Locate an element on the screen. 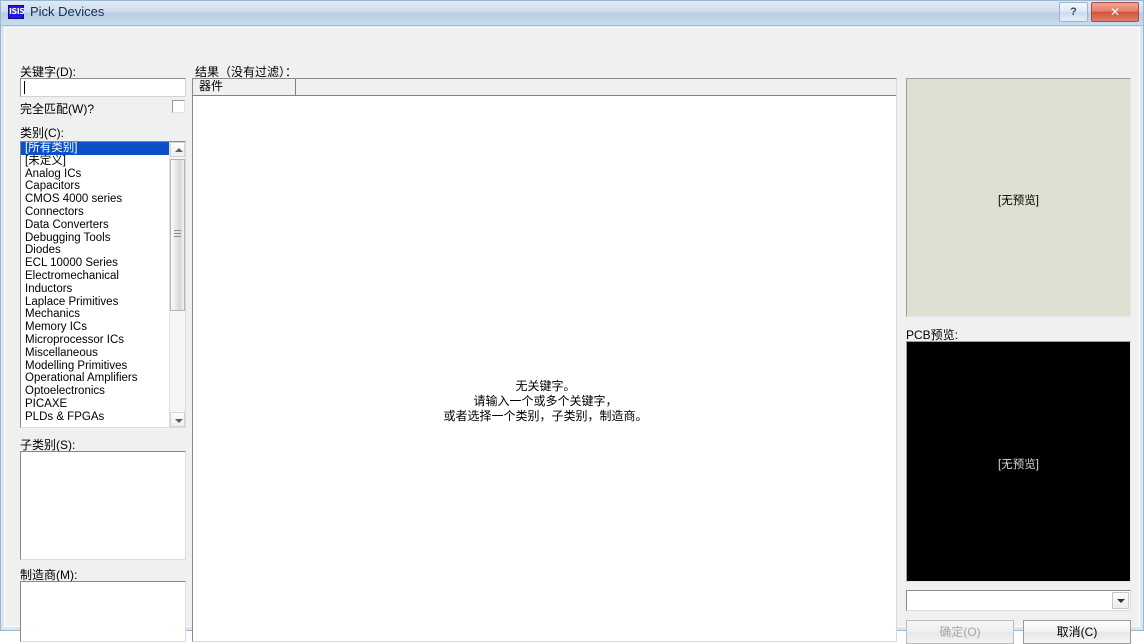 The image size is (1144, 644). schematic-preview-placeholder: [无预览] is located at coordinates (1018, 201).